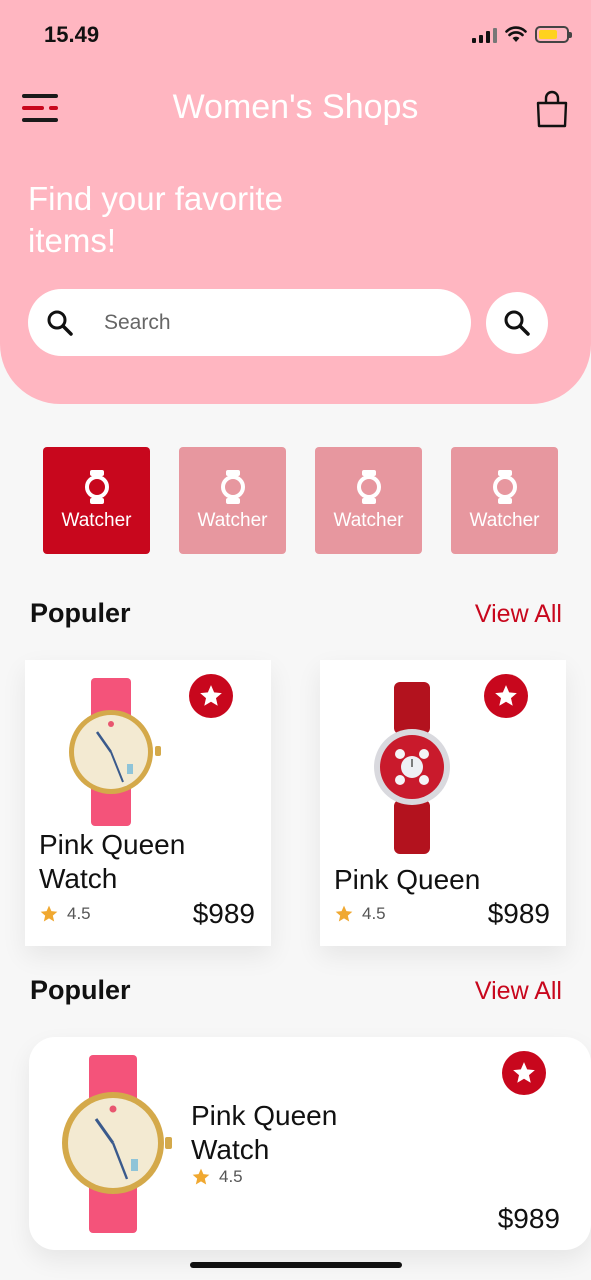 The image size is (591, 1280). I want to click on tagline: Find your favorite items!, so click(155, 219).